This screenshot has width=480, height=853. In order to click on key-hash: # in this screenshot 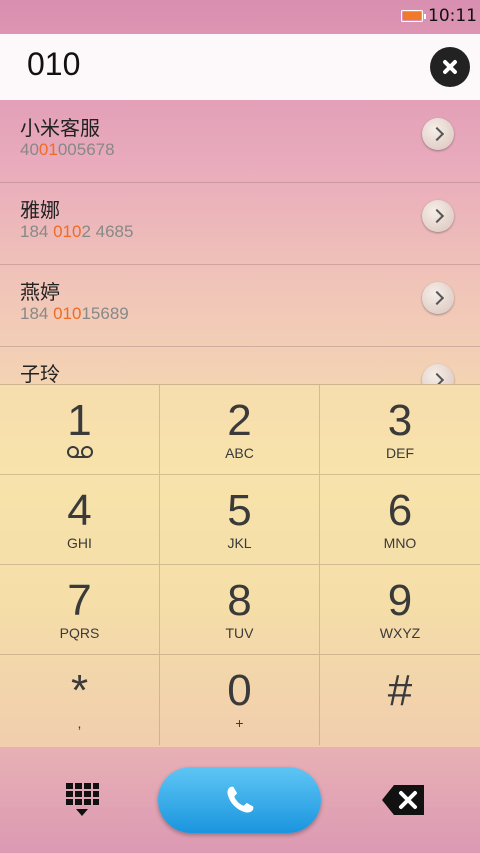, I will do `click(400, 700)`.